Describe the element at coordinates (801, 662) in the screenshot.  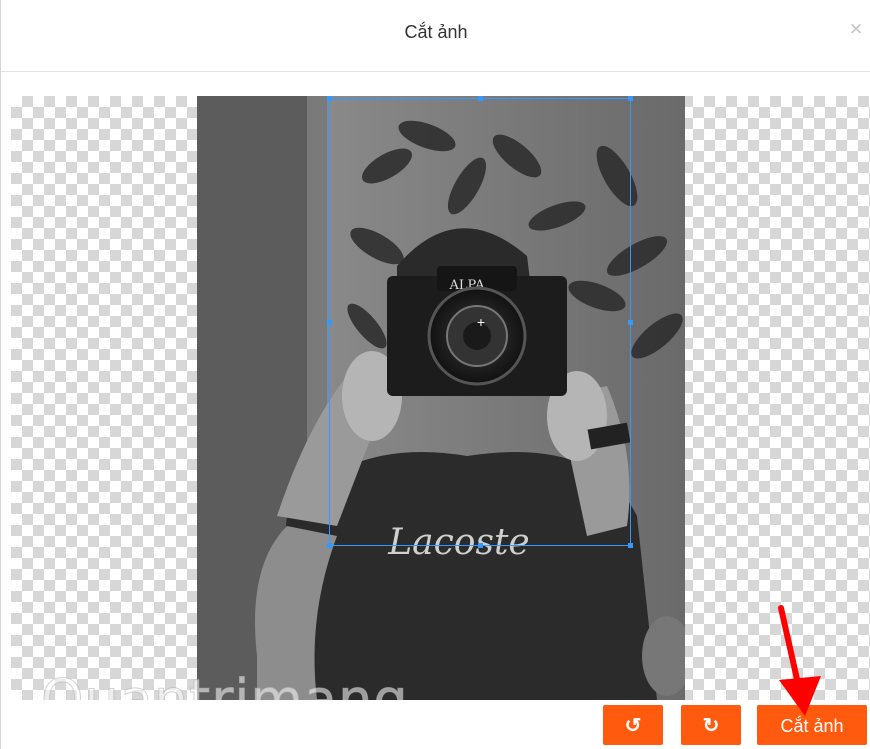
I see `arrow-icon` at that location.